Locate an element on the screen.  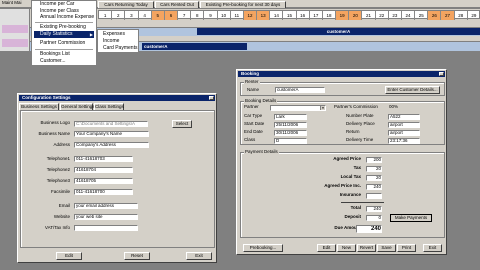
booking-edit-button: Edit is located at coordinates (326, 248).